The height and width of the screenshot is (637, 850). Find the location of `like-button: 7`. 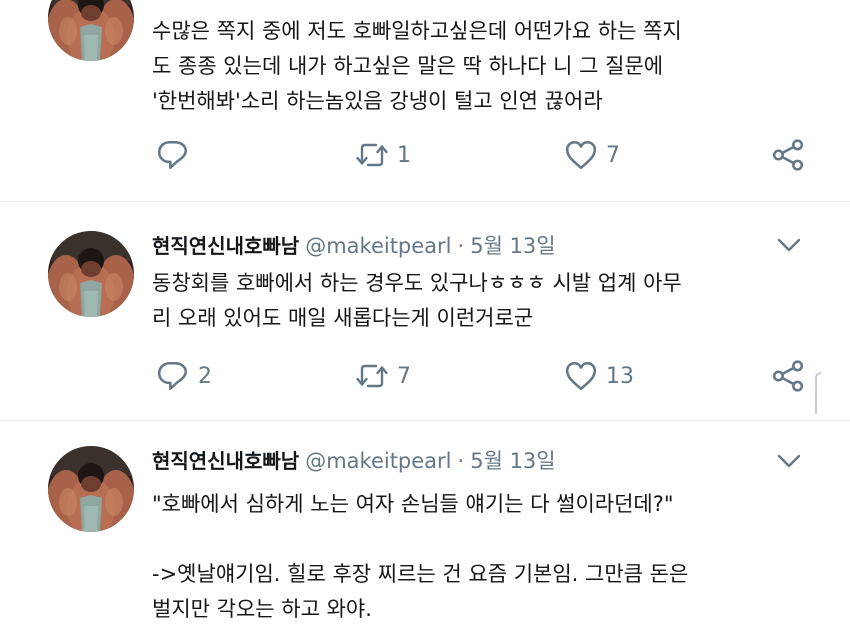

like-button: 7 is located at coordinates (592, 155).